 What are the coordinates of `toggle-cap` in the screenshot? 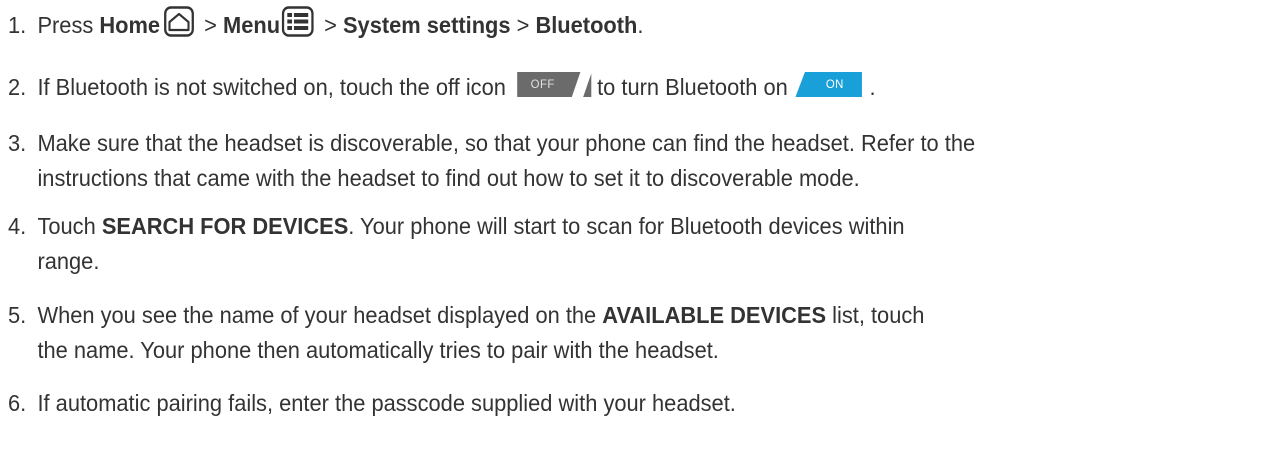 It's located at (865, 84).